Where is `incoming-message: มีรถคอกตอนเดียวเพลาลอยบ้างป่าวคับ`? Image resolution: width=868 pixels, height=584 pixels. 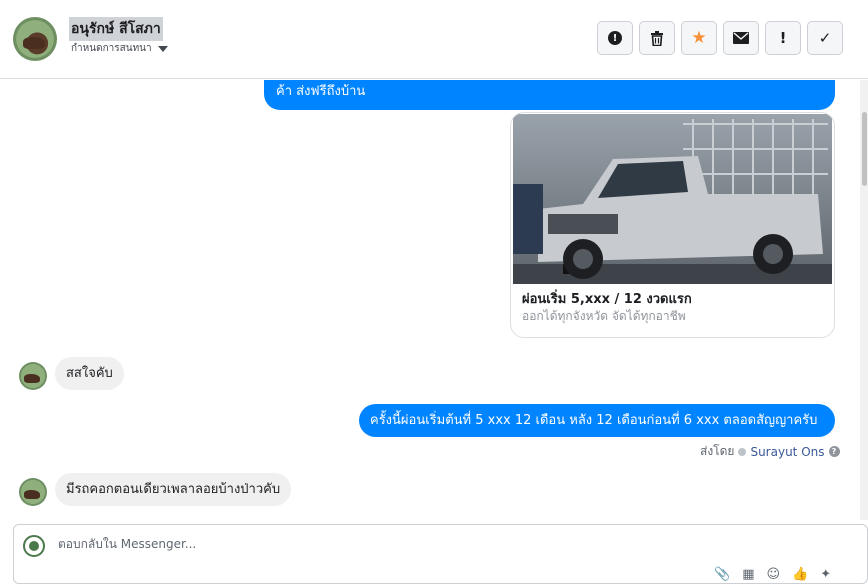 incoming-message: มีรถคอกตอนเดียวเพลาลอยบ้างป่าวคับ is located at coordinates (173, 489).